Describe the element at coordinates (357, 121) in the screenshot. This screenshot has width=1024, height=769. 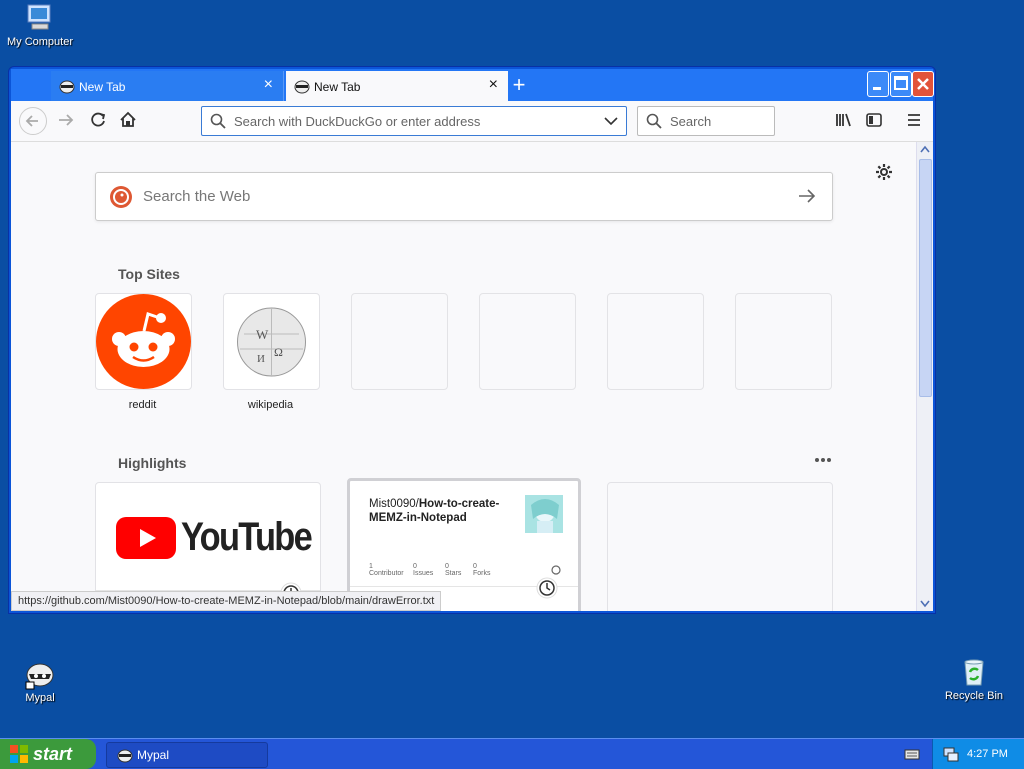
I see `address-placeholder: Search with DuckDuckGo or enter address` at that location.